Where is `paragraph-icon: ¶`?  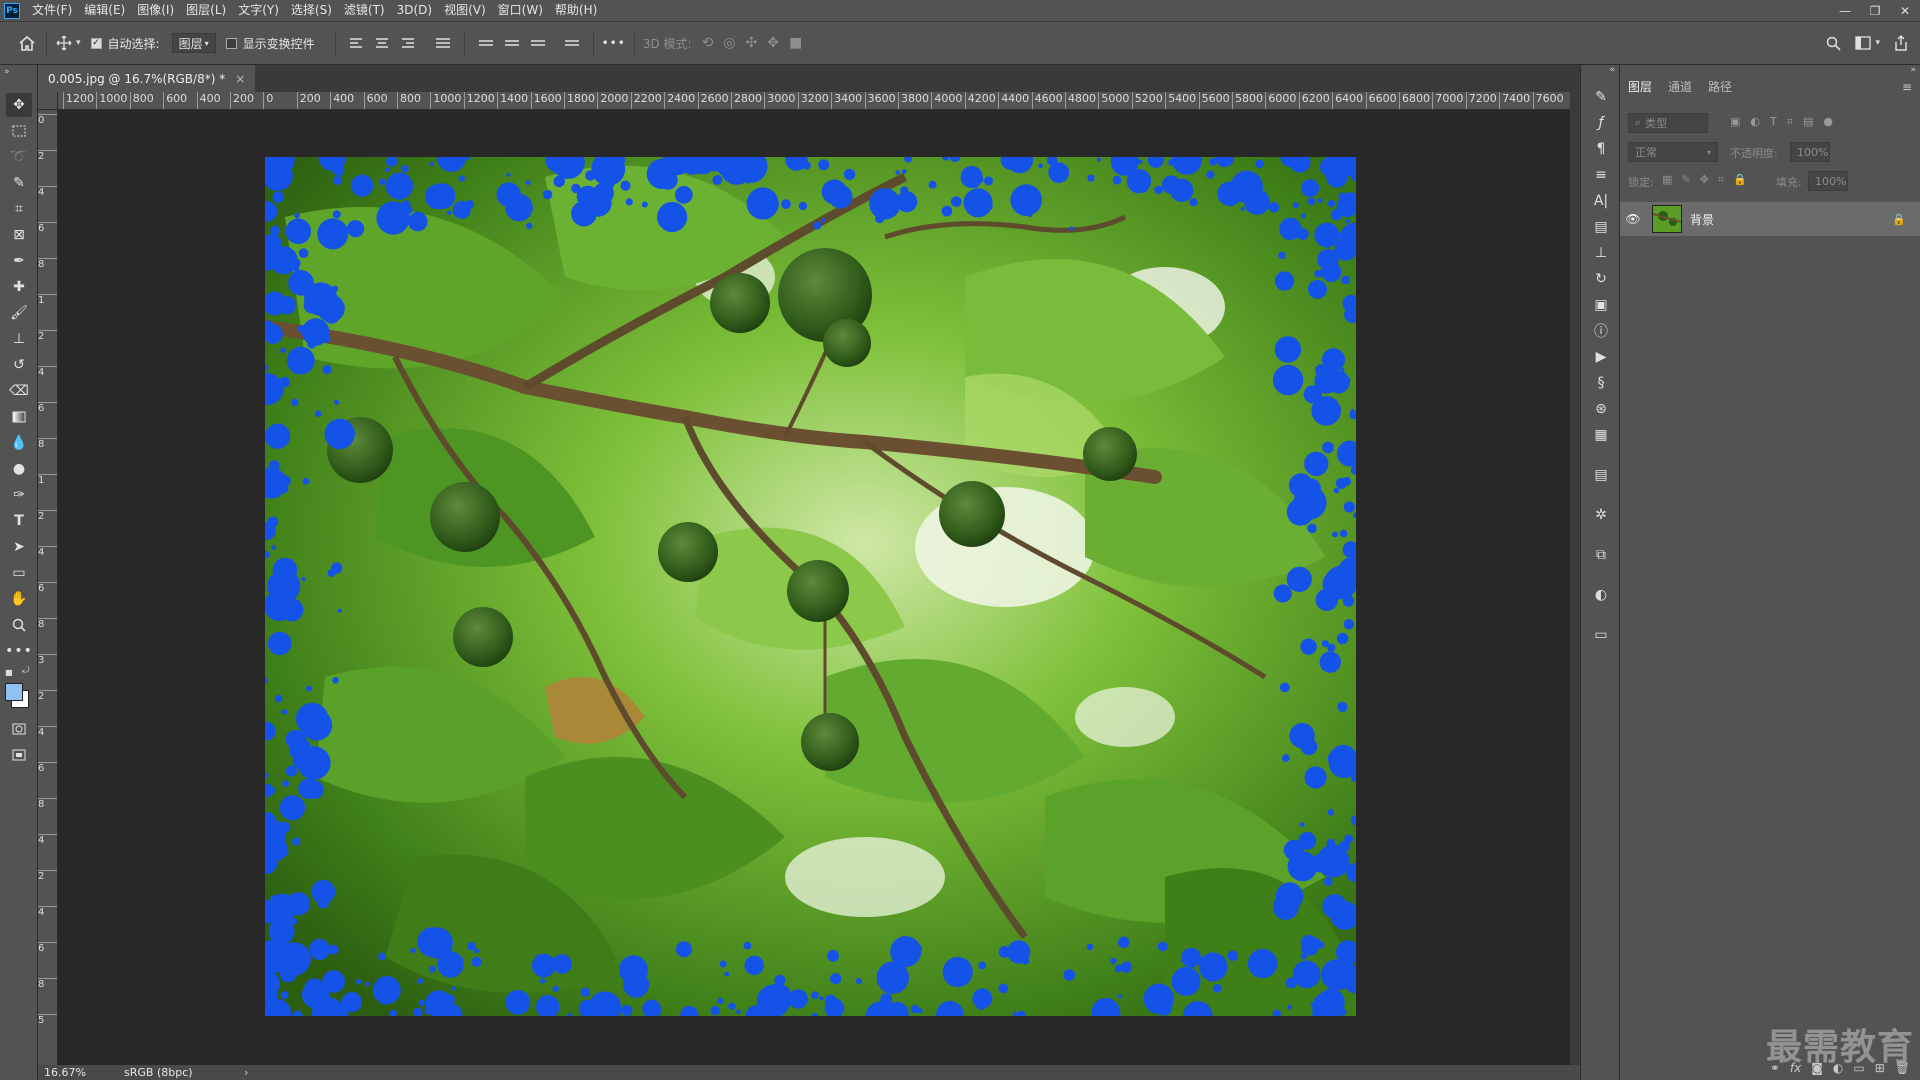
paragraph-icon: ¶ is located at coordinates (1601, 149).